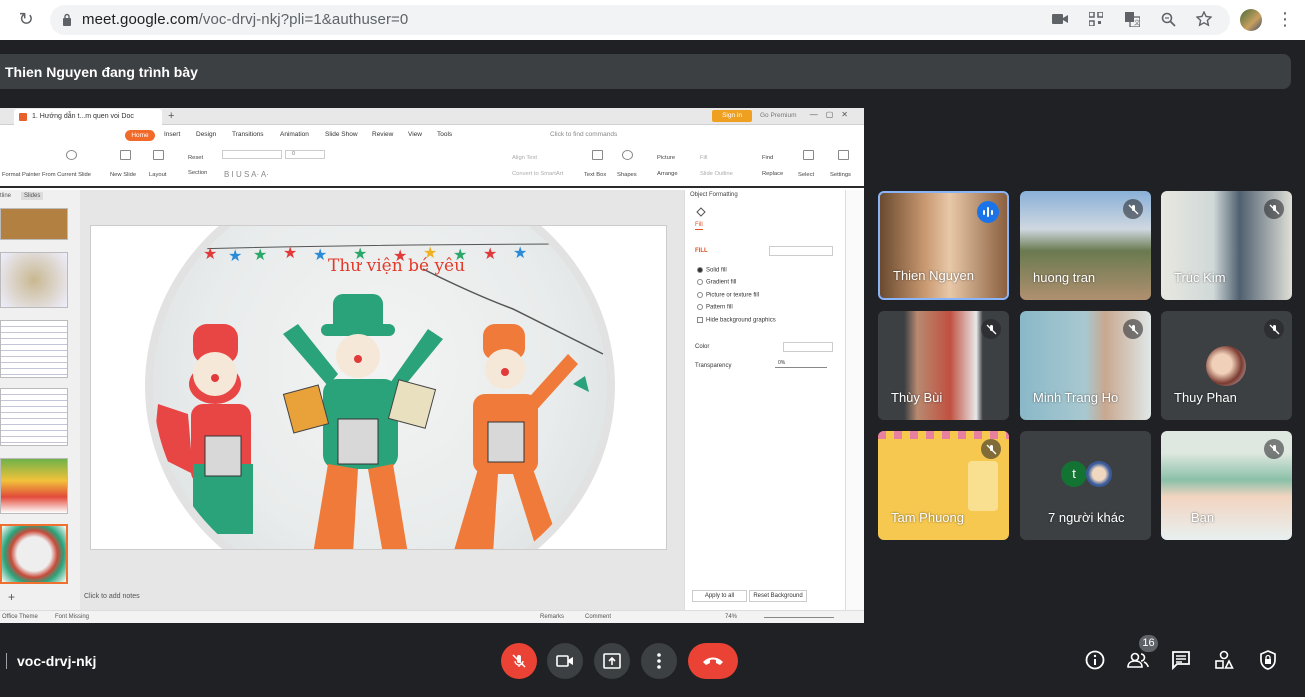 This screenshot has height=697, width=1305. Describe the element at coordinates (1226, 485) in the screenshot. I see `participant-tile: Bạn` at that location.